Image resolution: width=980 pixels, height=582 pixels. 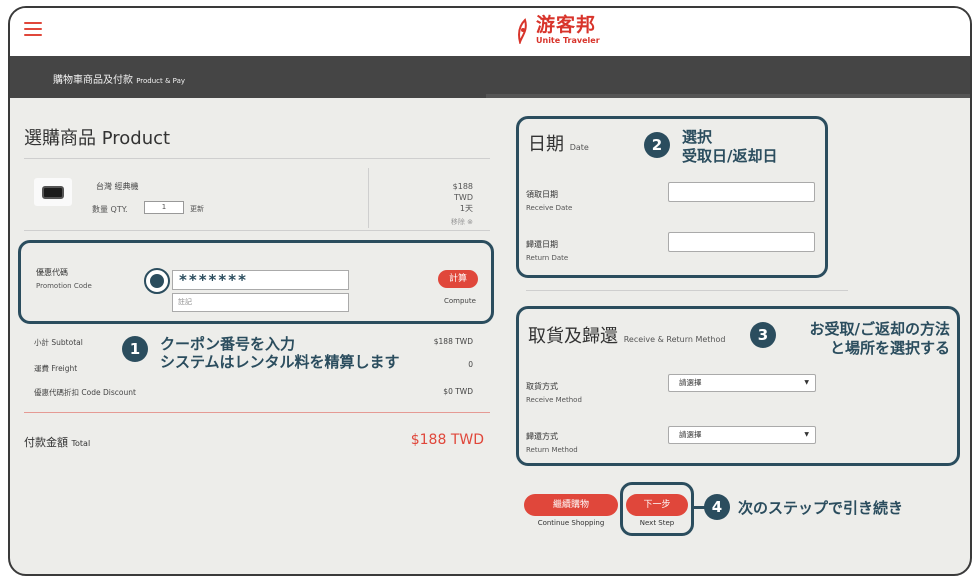 What do you see at coordinates (821, 508) in the screenshot?
I see `step-4-callout: 次のステップで引き続き` at bounding box center [821, 508].